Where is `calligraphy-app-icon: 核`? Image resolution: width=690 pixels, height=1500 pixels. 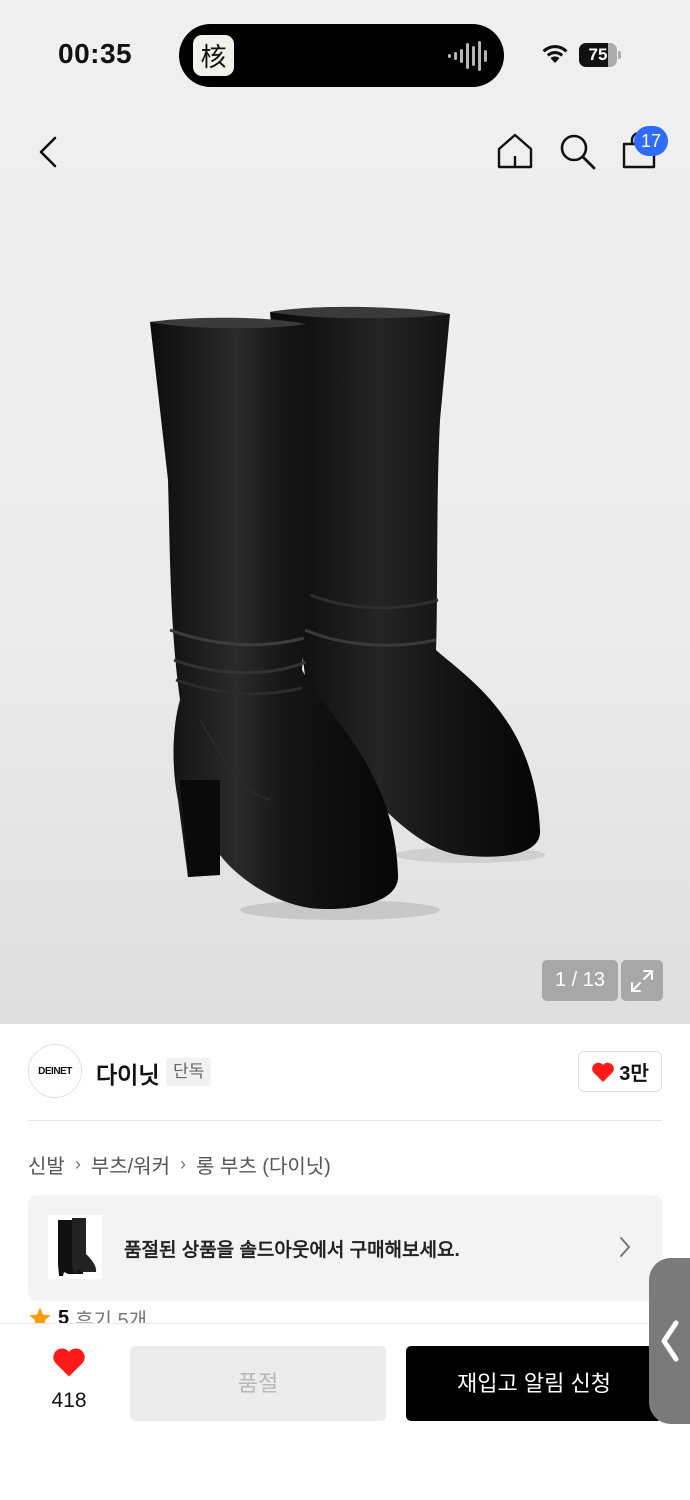
calligraphy-app-icon: 核 is located at coordinates (213, 55).